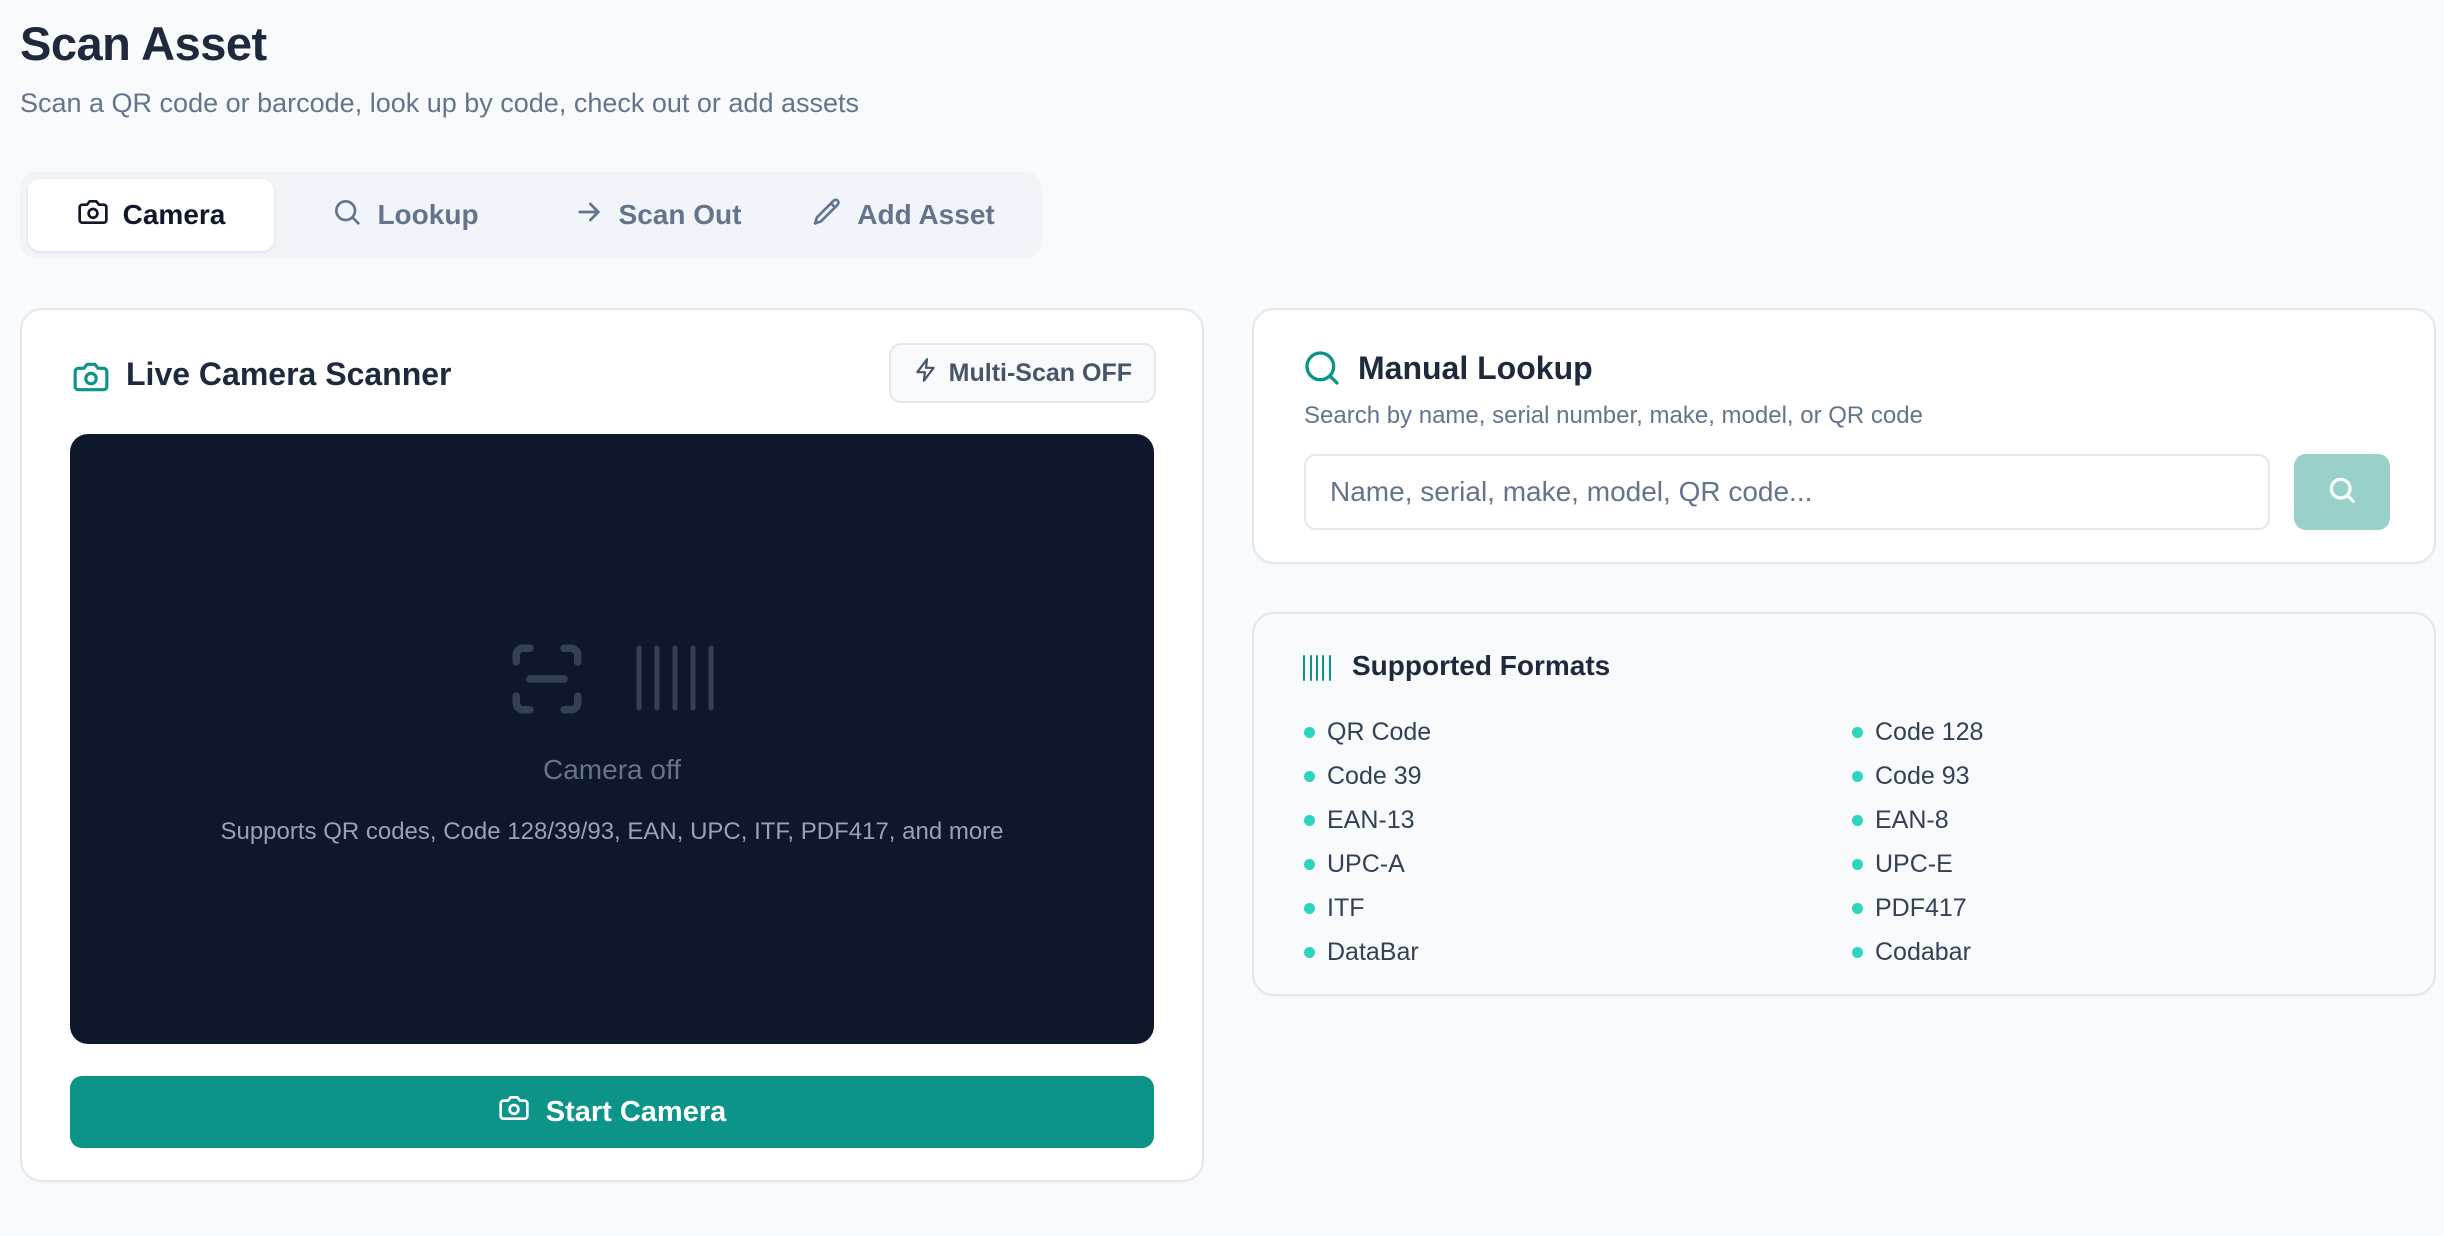 This screenshot has height=1236, width=2444. What do you see at coordinates (1914, 863) in the screenshot?
I see `format-label: UPC-E` at bounding box center [1914, 863].